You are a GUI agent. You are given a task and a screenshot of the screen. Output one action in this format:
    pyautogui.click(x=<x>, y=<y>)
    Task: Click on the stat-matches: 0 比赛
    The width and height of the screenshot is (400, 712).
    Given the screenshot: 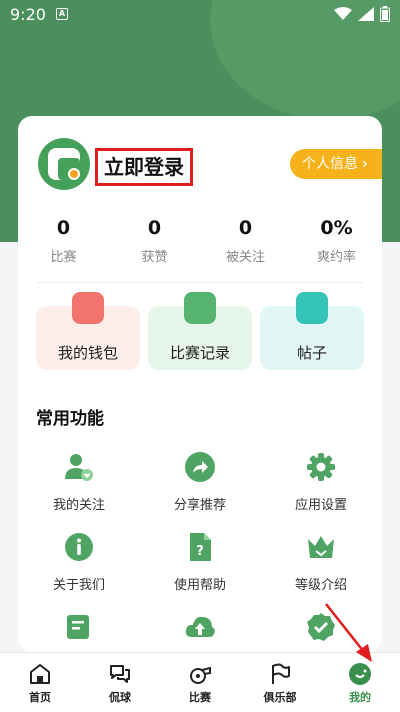 What is the action you would take?
    pyautogui.click(x=63, y=242)
    